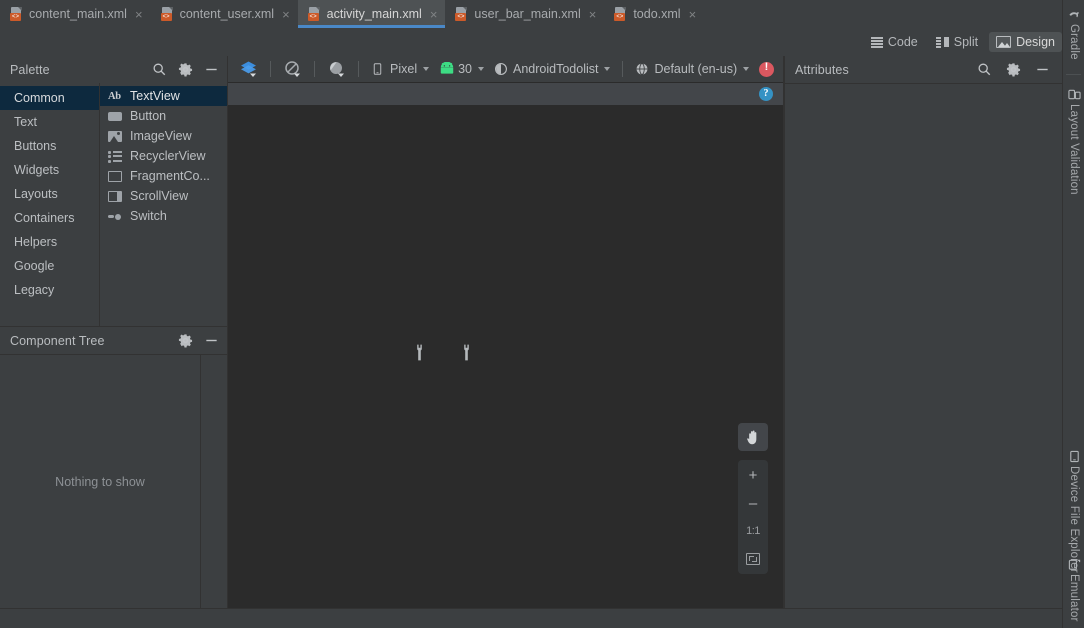 The image size is (1084, 628). I want to click on zoom-controls: + – 1:1, so click(753, 498).